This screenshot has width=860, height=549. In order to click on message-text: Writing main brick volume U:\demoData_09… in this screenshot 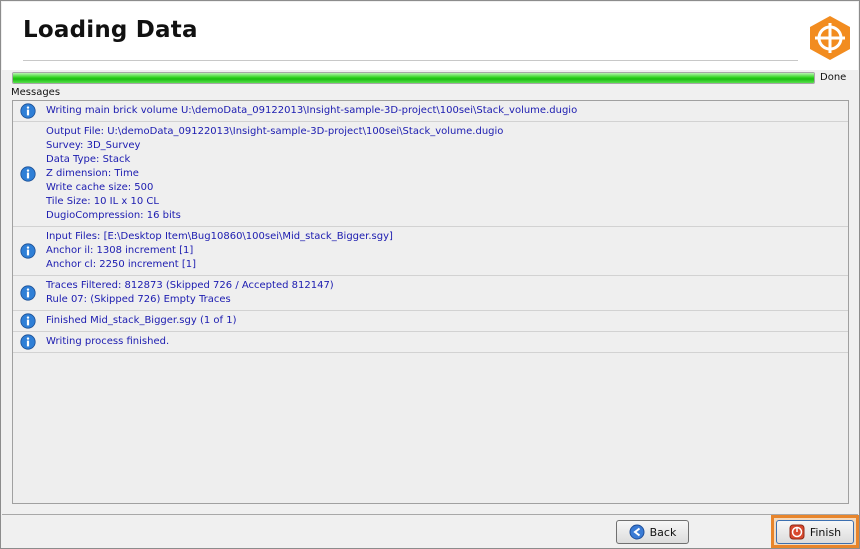, I will do `click(312, 110)`.